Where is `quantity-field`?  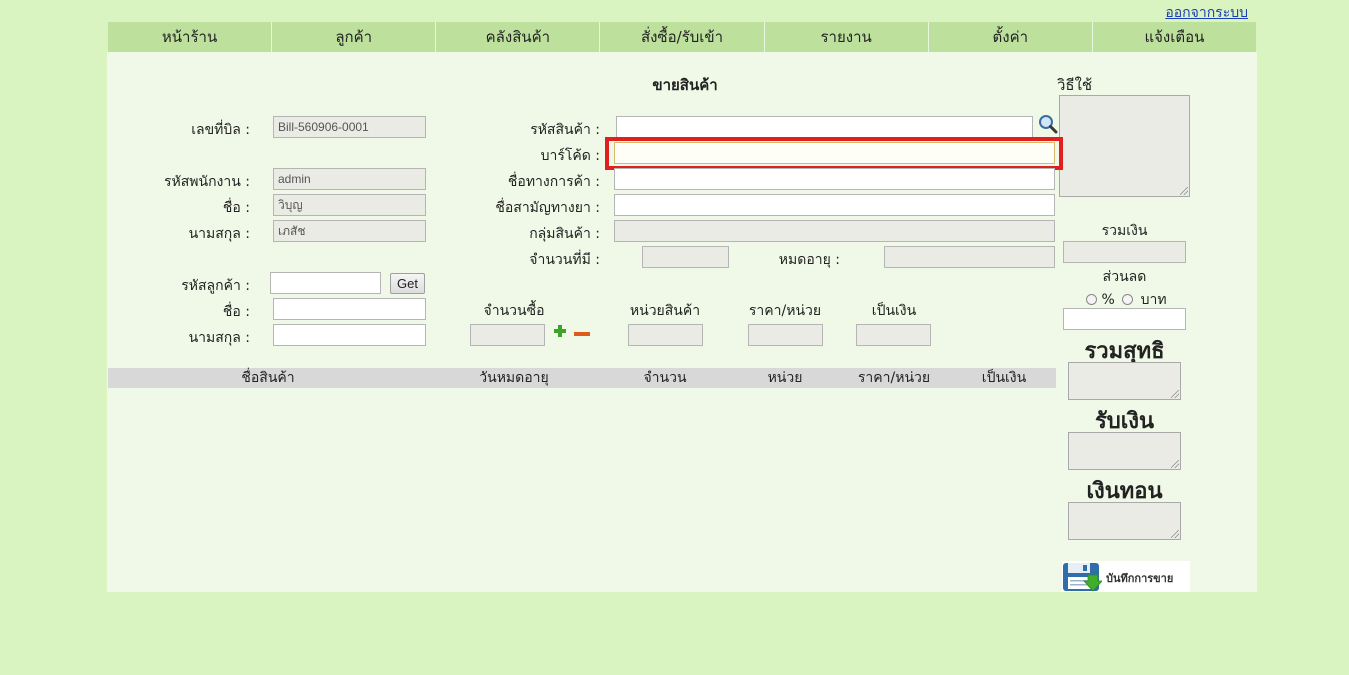 quantity-field is located at coordinates (507, 335).